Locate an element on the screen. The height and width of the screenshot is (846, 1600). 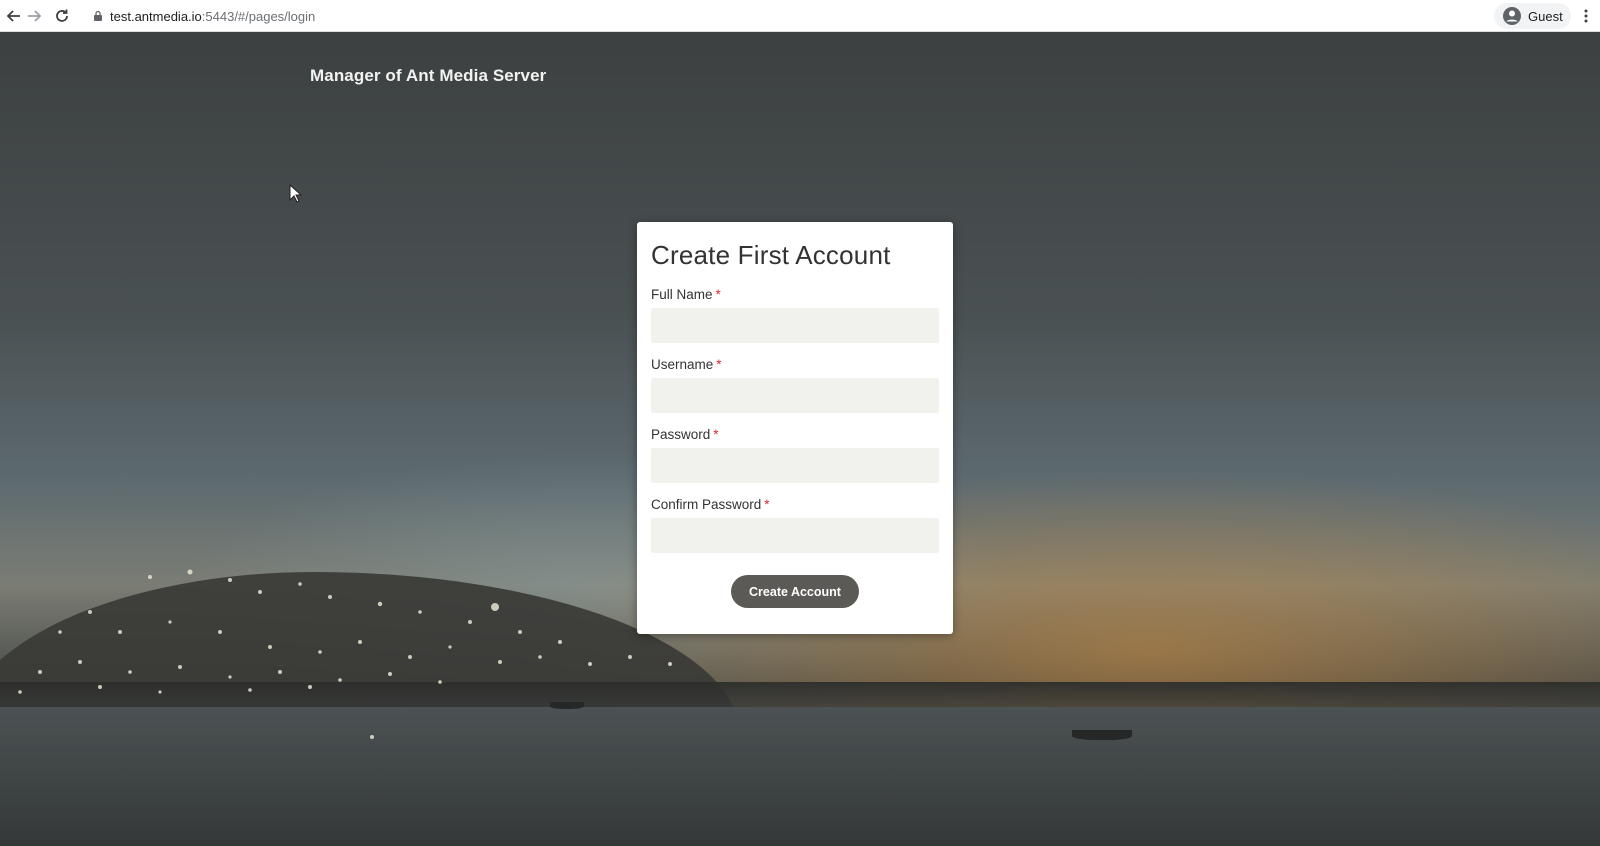
app-brand-title: Manager of Ant Media Server is located at coordinates (428, 76).